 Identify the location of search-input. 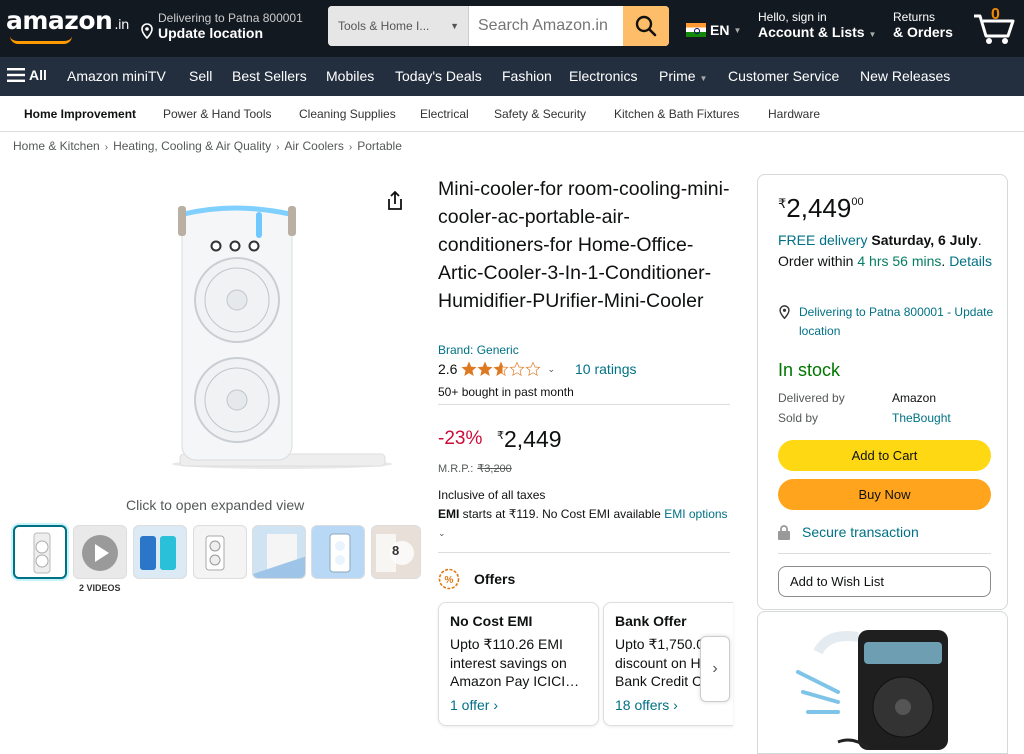
(547, 26).